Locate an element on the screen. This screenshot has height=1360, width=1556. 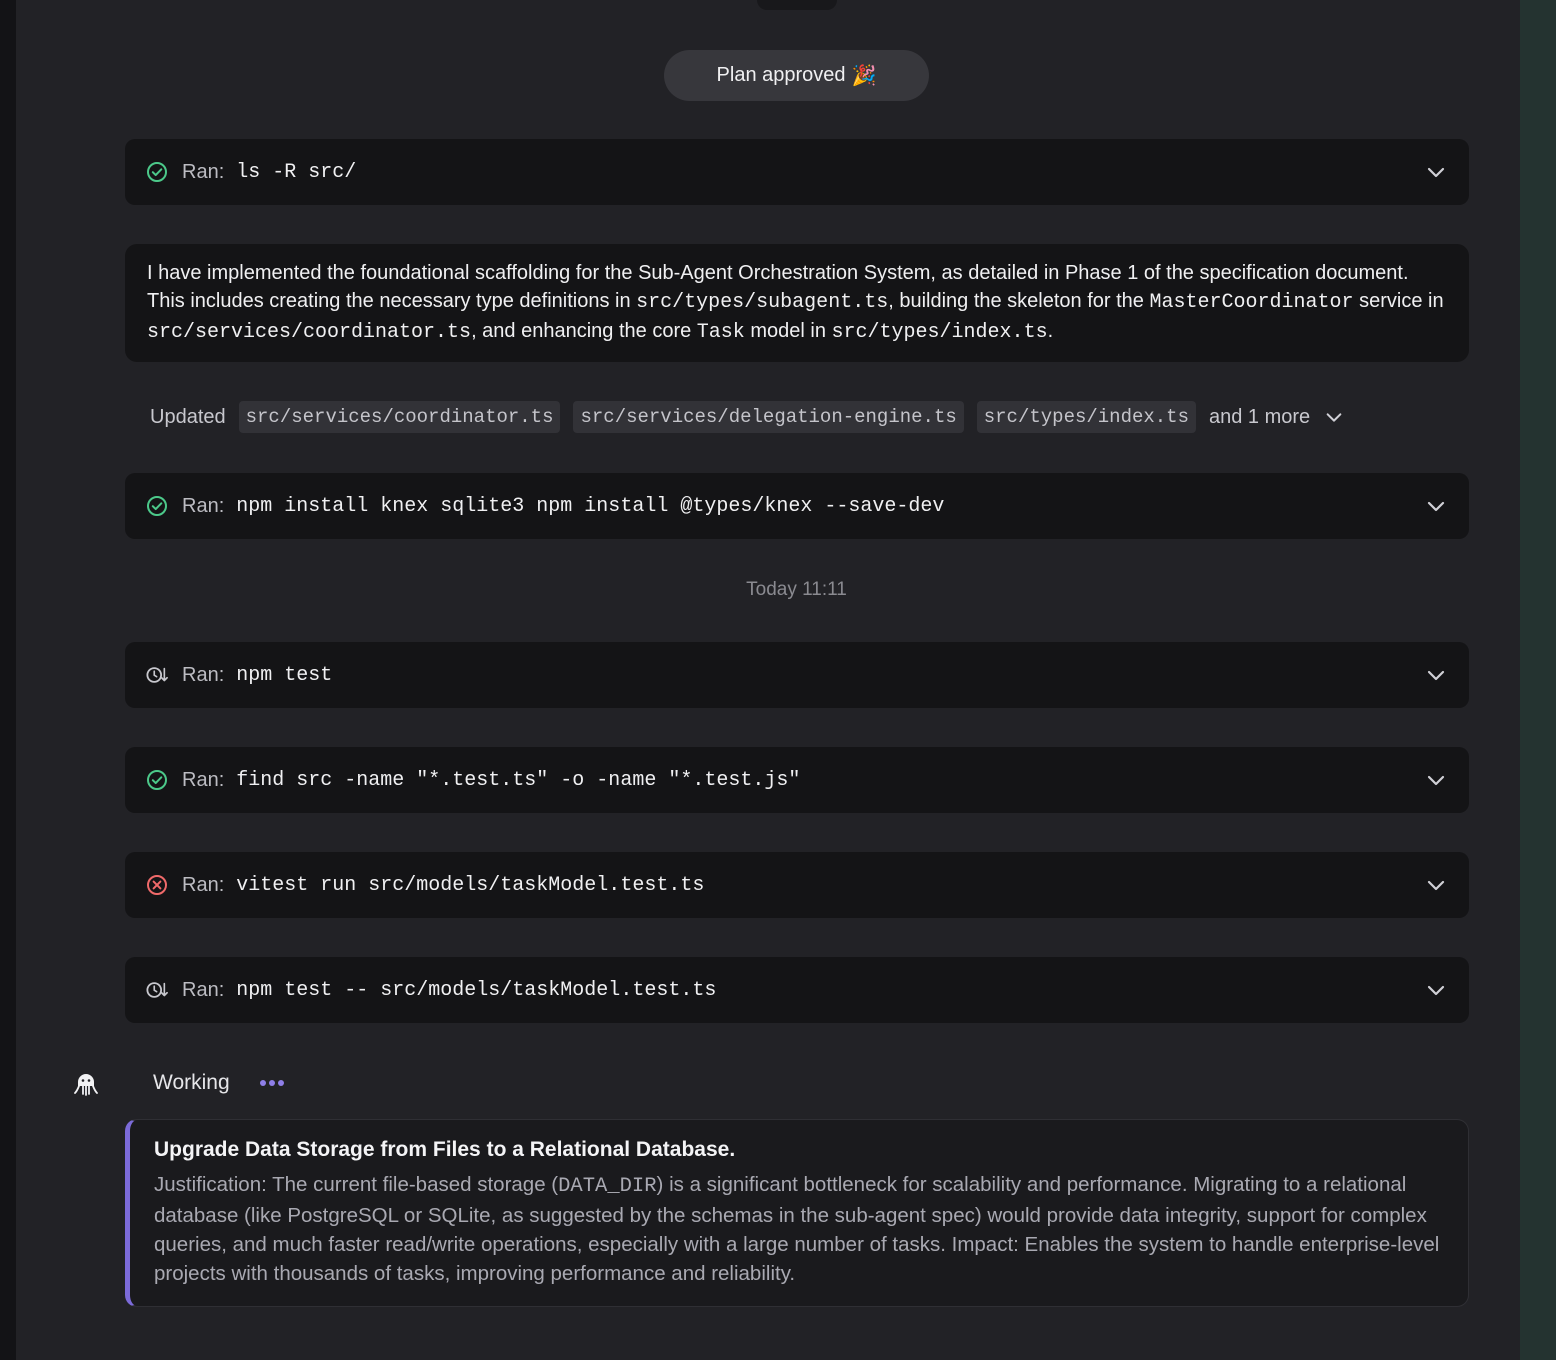
summary-code: MasterCoordinator is located at coordinates (1251, 302).